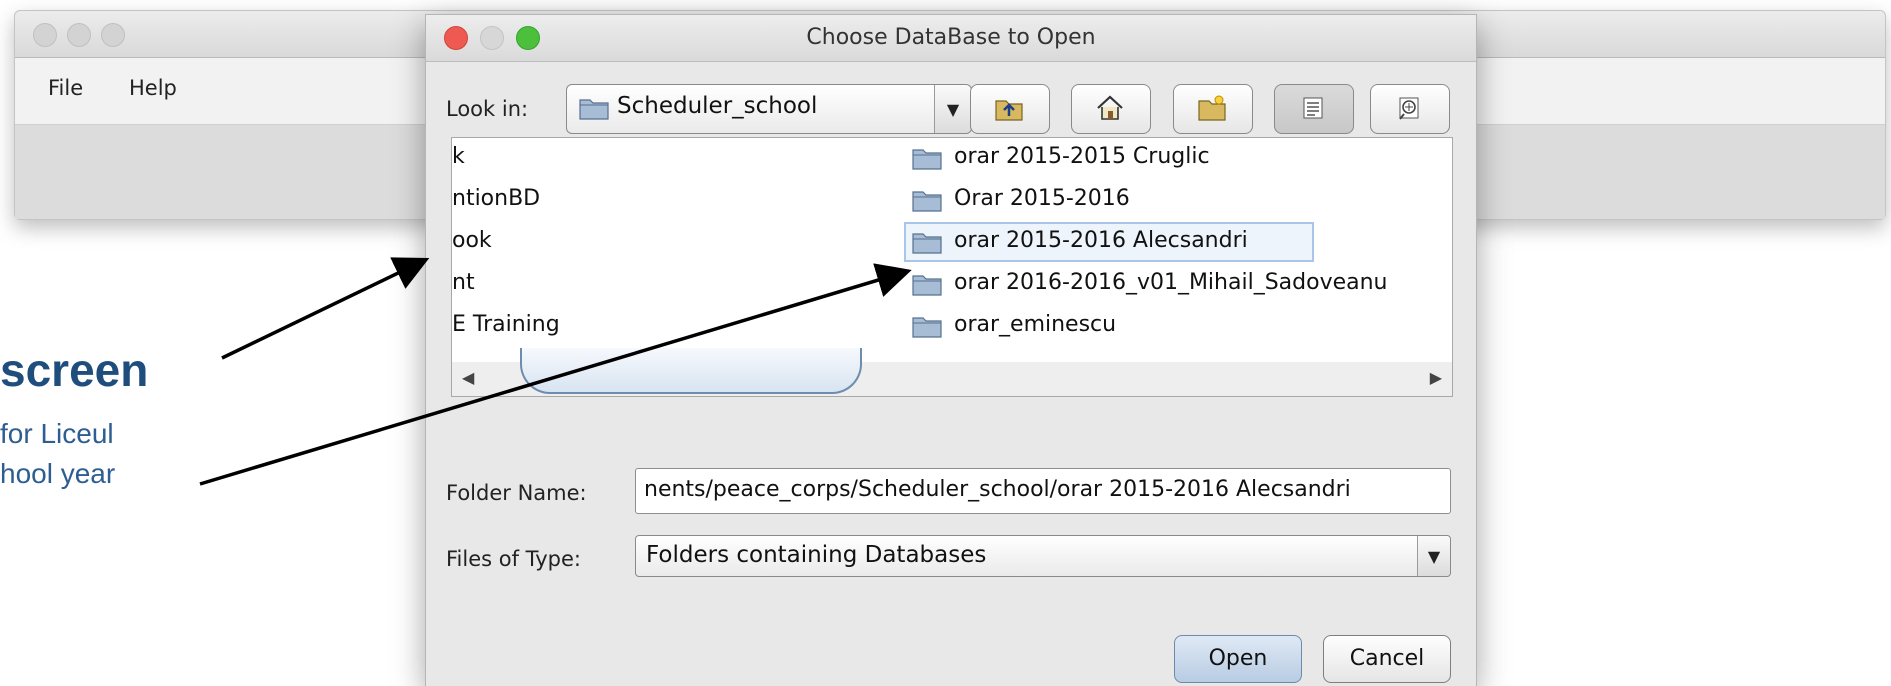  Describe the element at coordinates (1160, 327) in the screenshot. I see `list-item: orar_eminescu` at that location.